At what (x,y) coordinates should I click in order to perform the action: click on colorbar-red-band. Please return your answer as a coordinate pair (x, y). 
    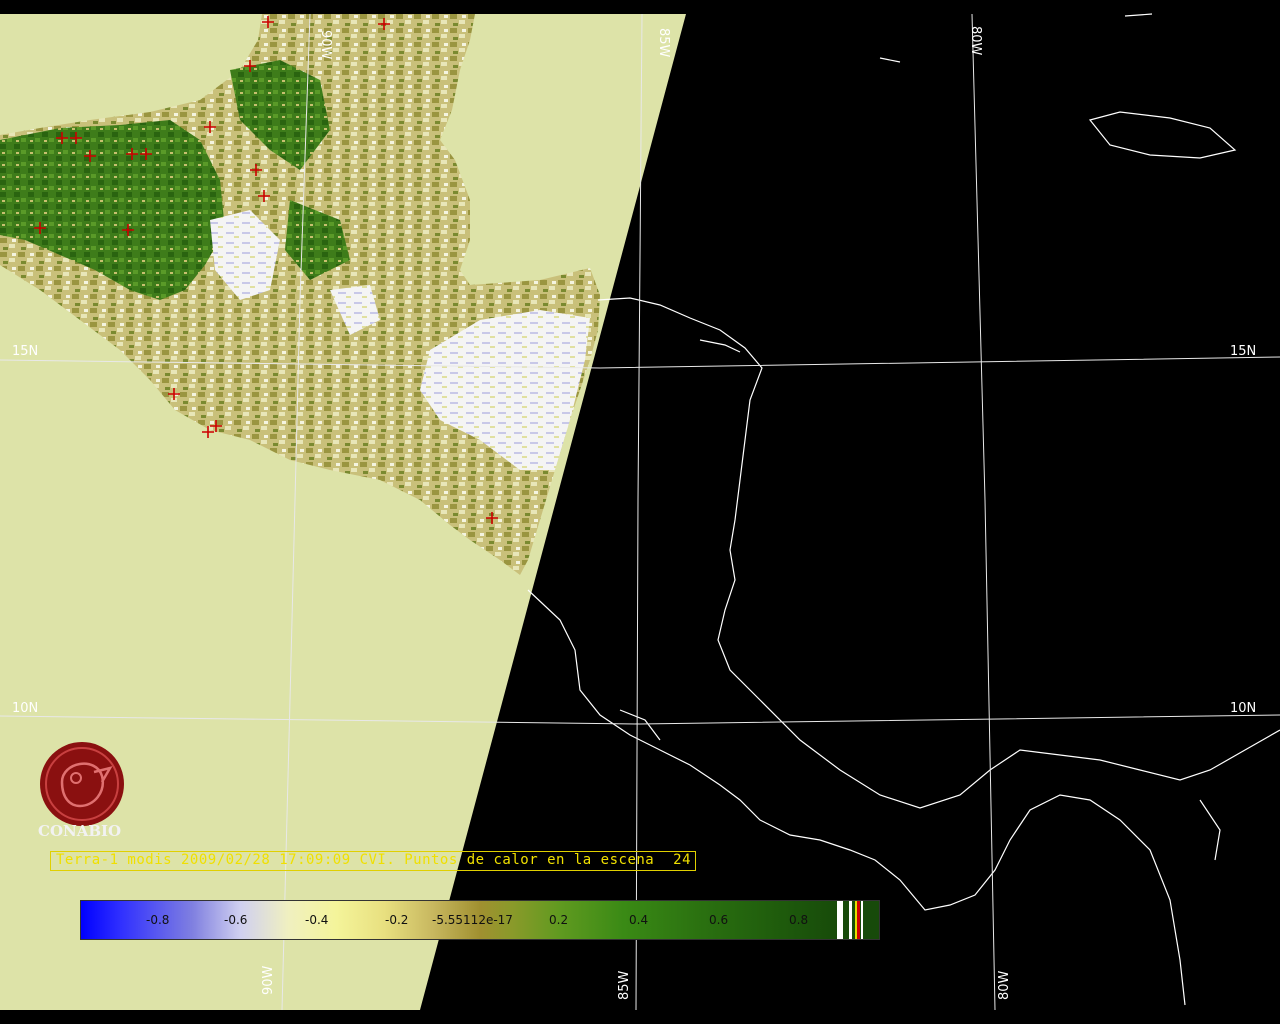
    Looking at the image, I should click on (858, 920).